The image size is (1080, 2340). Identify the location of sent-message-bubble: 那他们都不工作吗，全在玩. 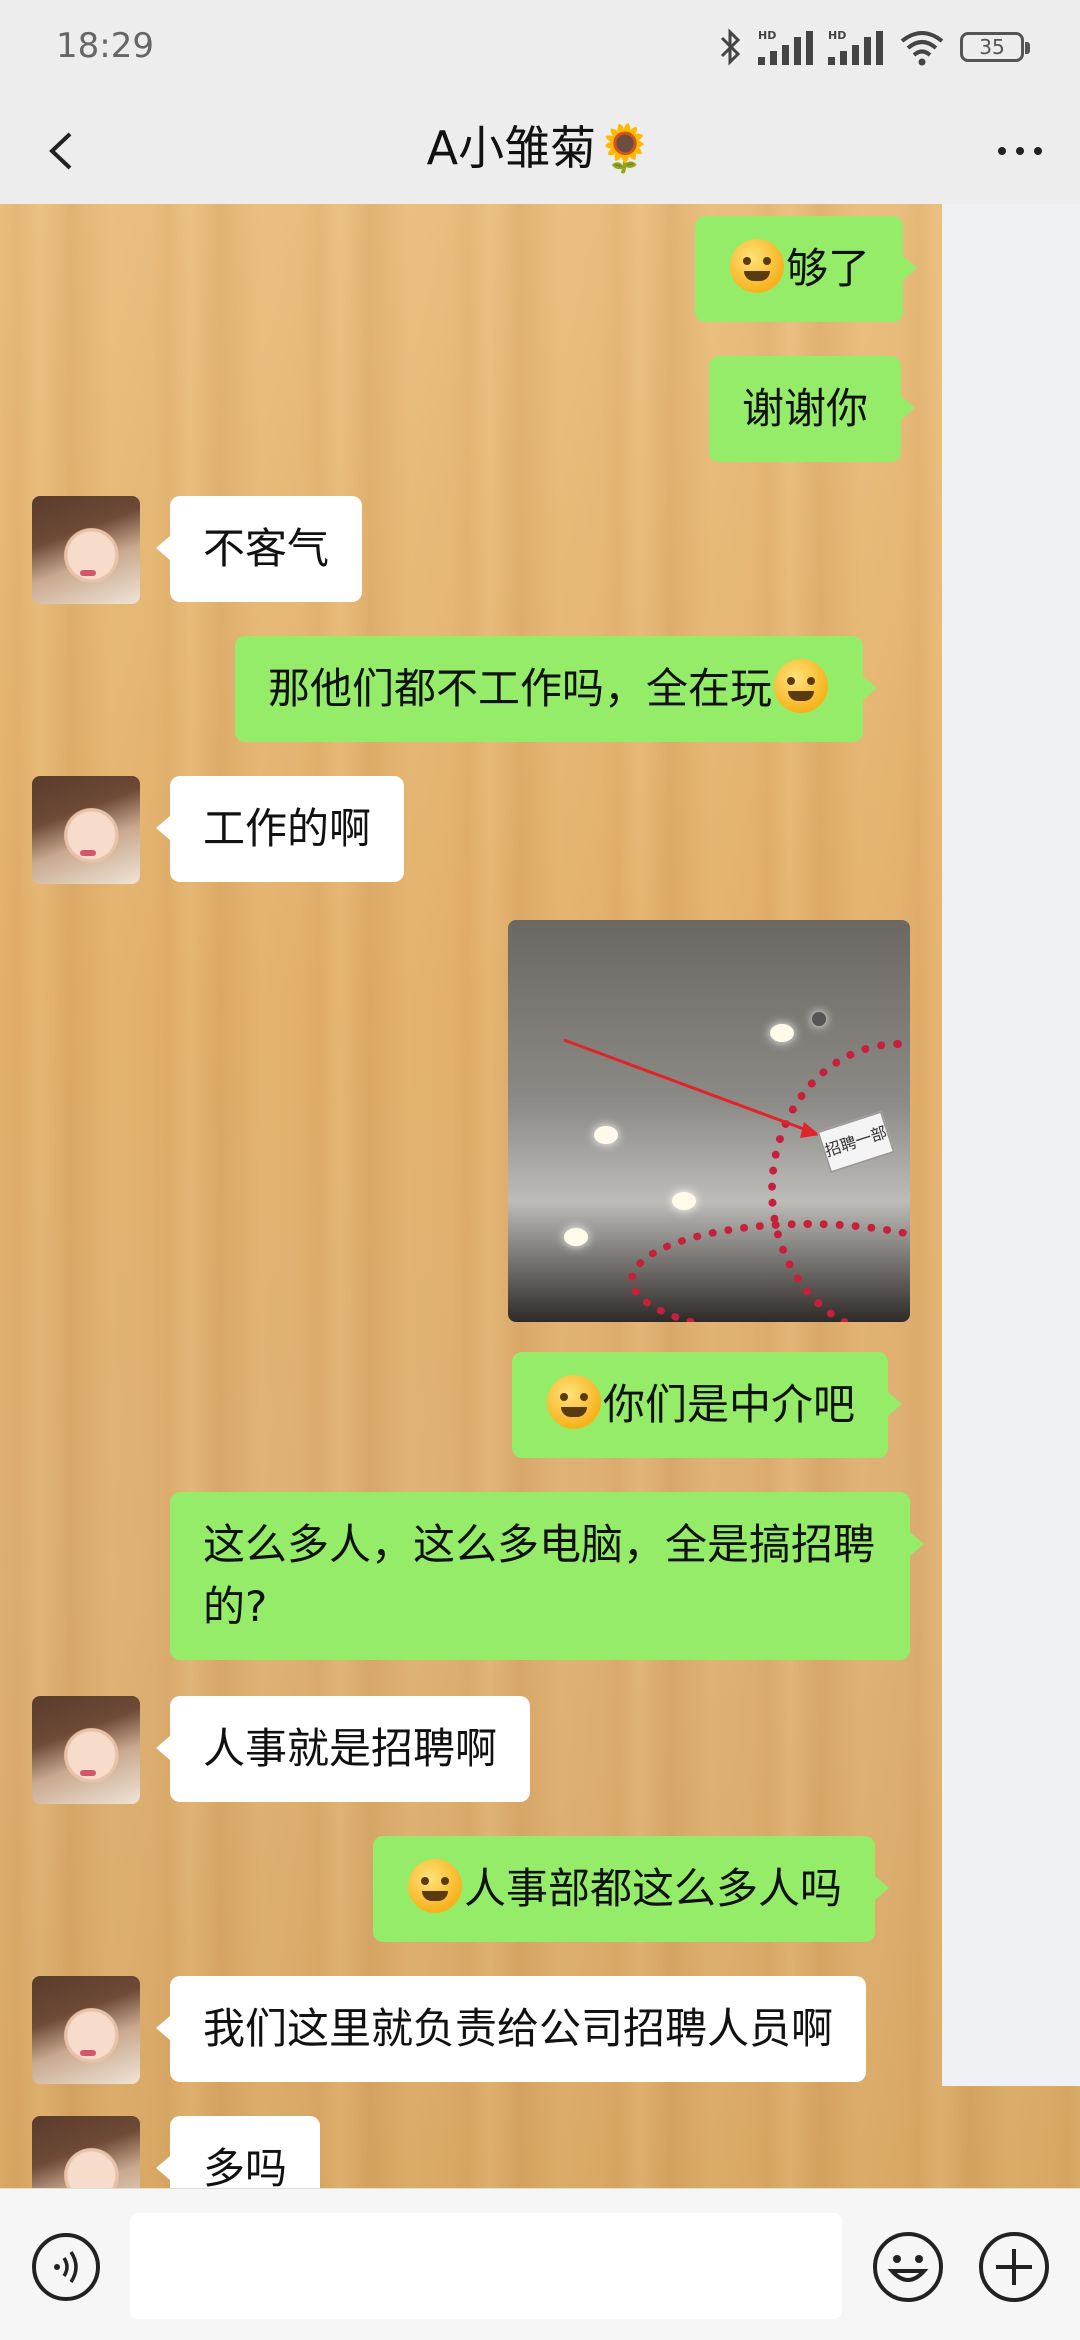
(556, 689).